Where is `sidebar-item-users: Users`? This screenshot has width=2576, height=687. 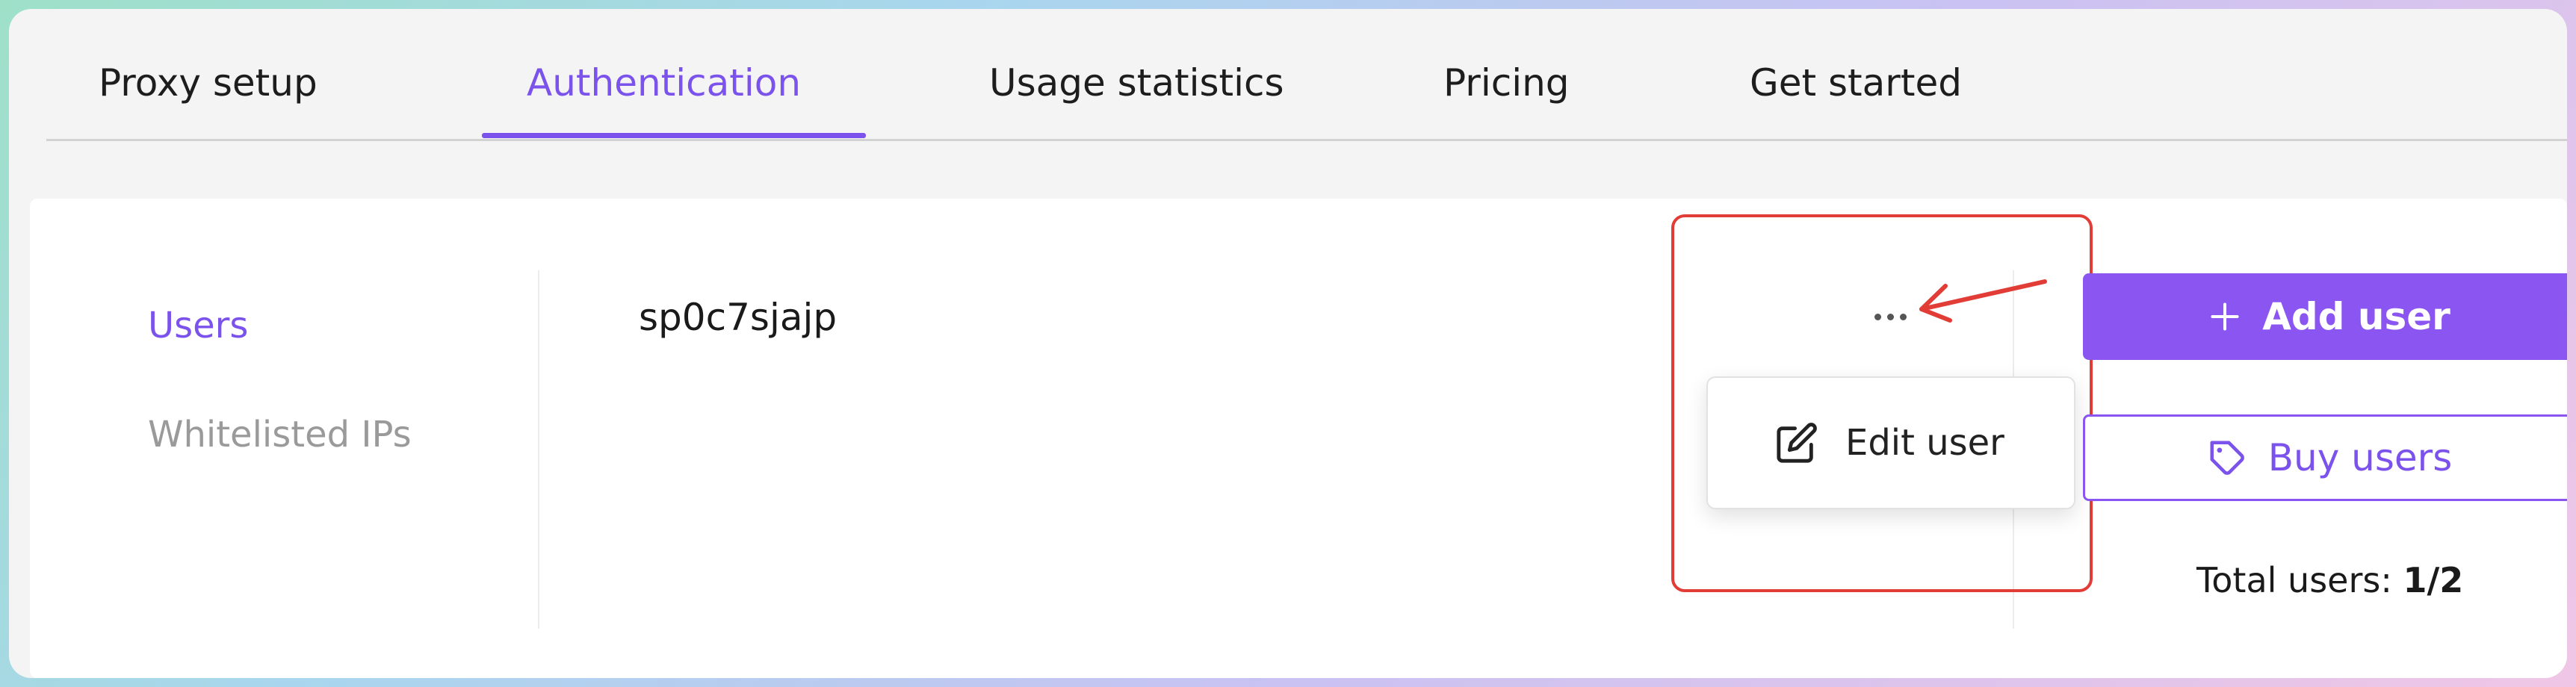
sidebar-item-users: Users is located at coordinates (198, 325).